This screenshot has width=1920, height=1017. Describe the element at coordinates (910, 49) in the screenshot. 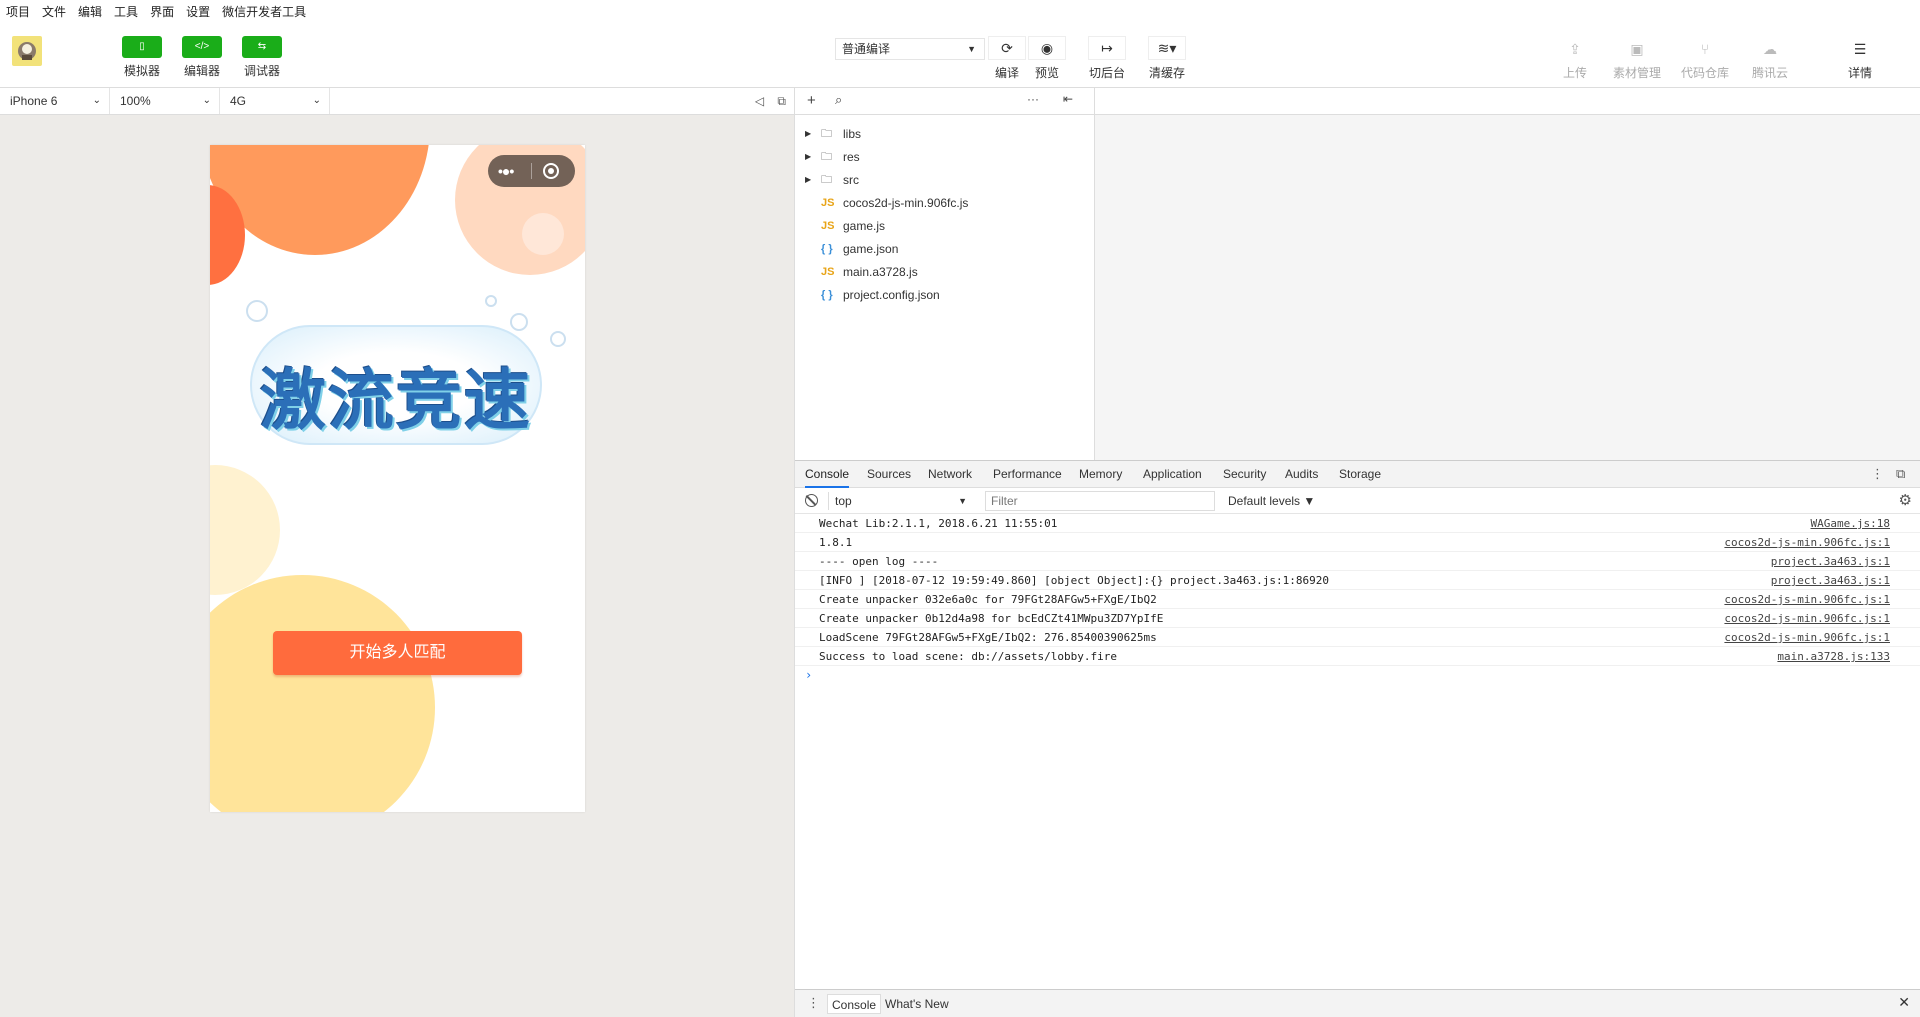

I see `compile-mode-select: 普通编译 ▼` at that location.